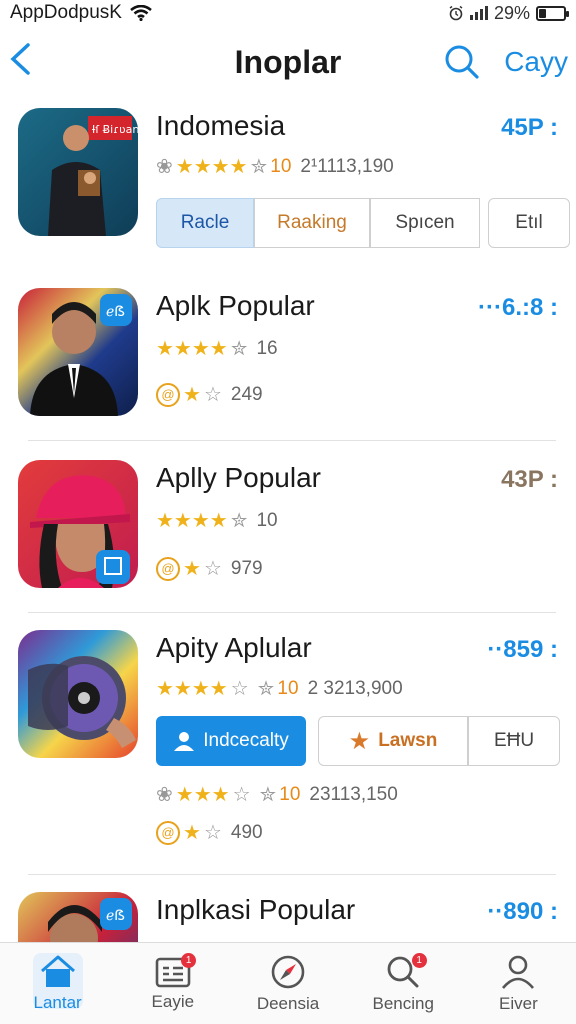  Describe the element at coordinates (478, 13) in the screenshot. I see `signal-icon` at that location.